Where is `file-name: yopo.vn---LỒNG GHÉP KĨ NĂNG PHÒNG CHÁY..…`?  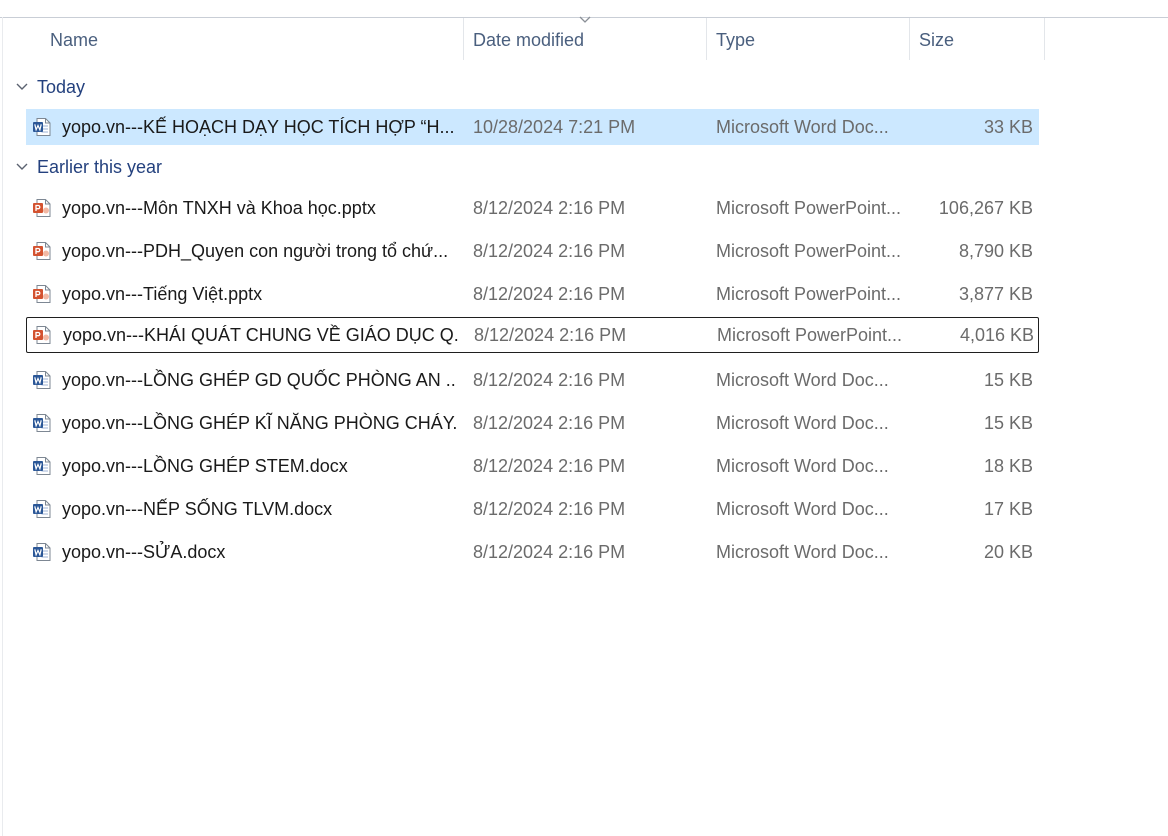 file-name: yopo.vn---LỒNG GHÉP KĨ NĂNG PHÒNG CHÁY..… is located at coordinates (259, 423).